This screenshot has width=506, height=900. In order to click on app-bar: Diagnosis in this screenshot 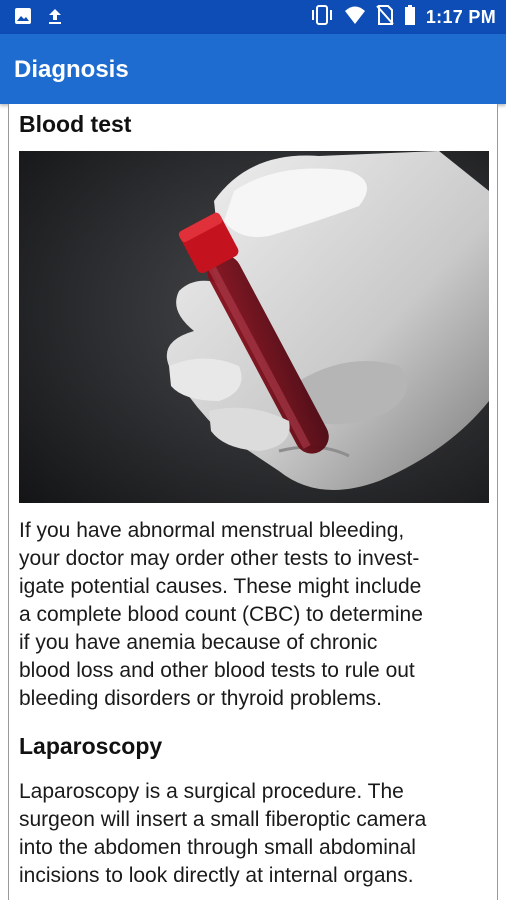, I will do `click(253, 69)`.